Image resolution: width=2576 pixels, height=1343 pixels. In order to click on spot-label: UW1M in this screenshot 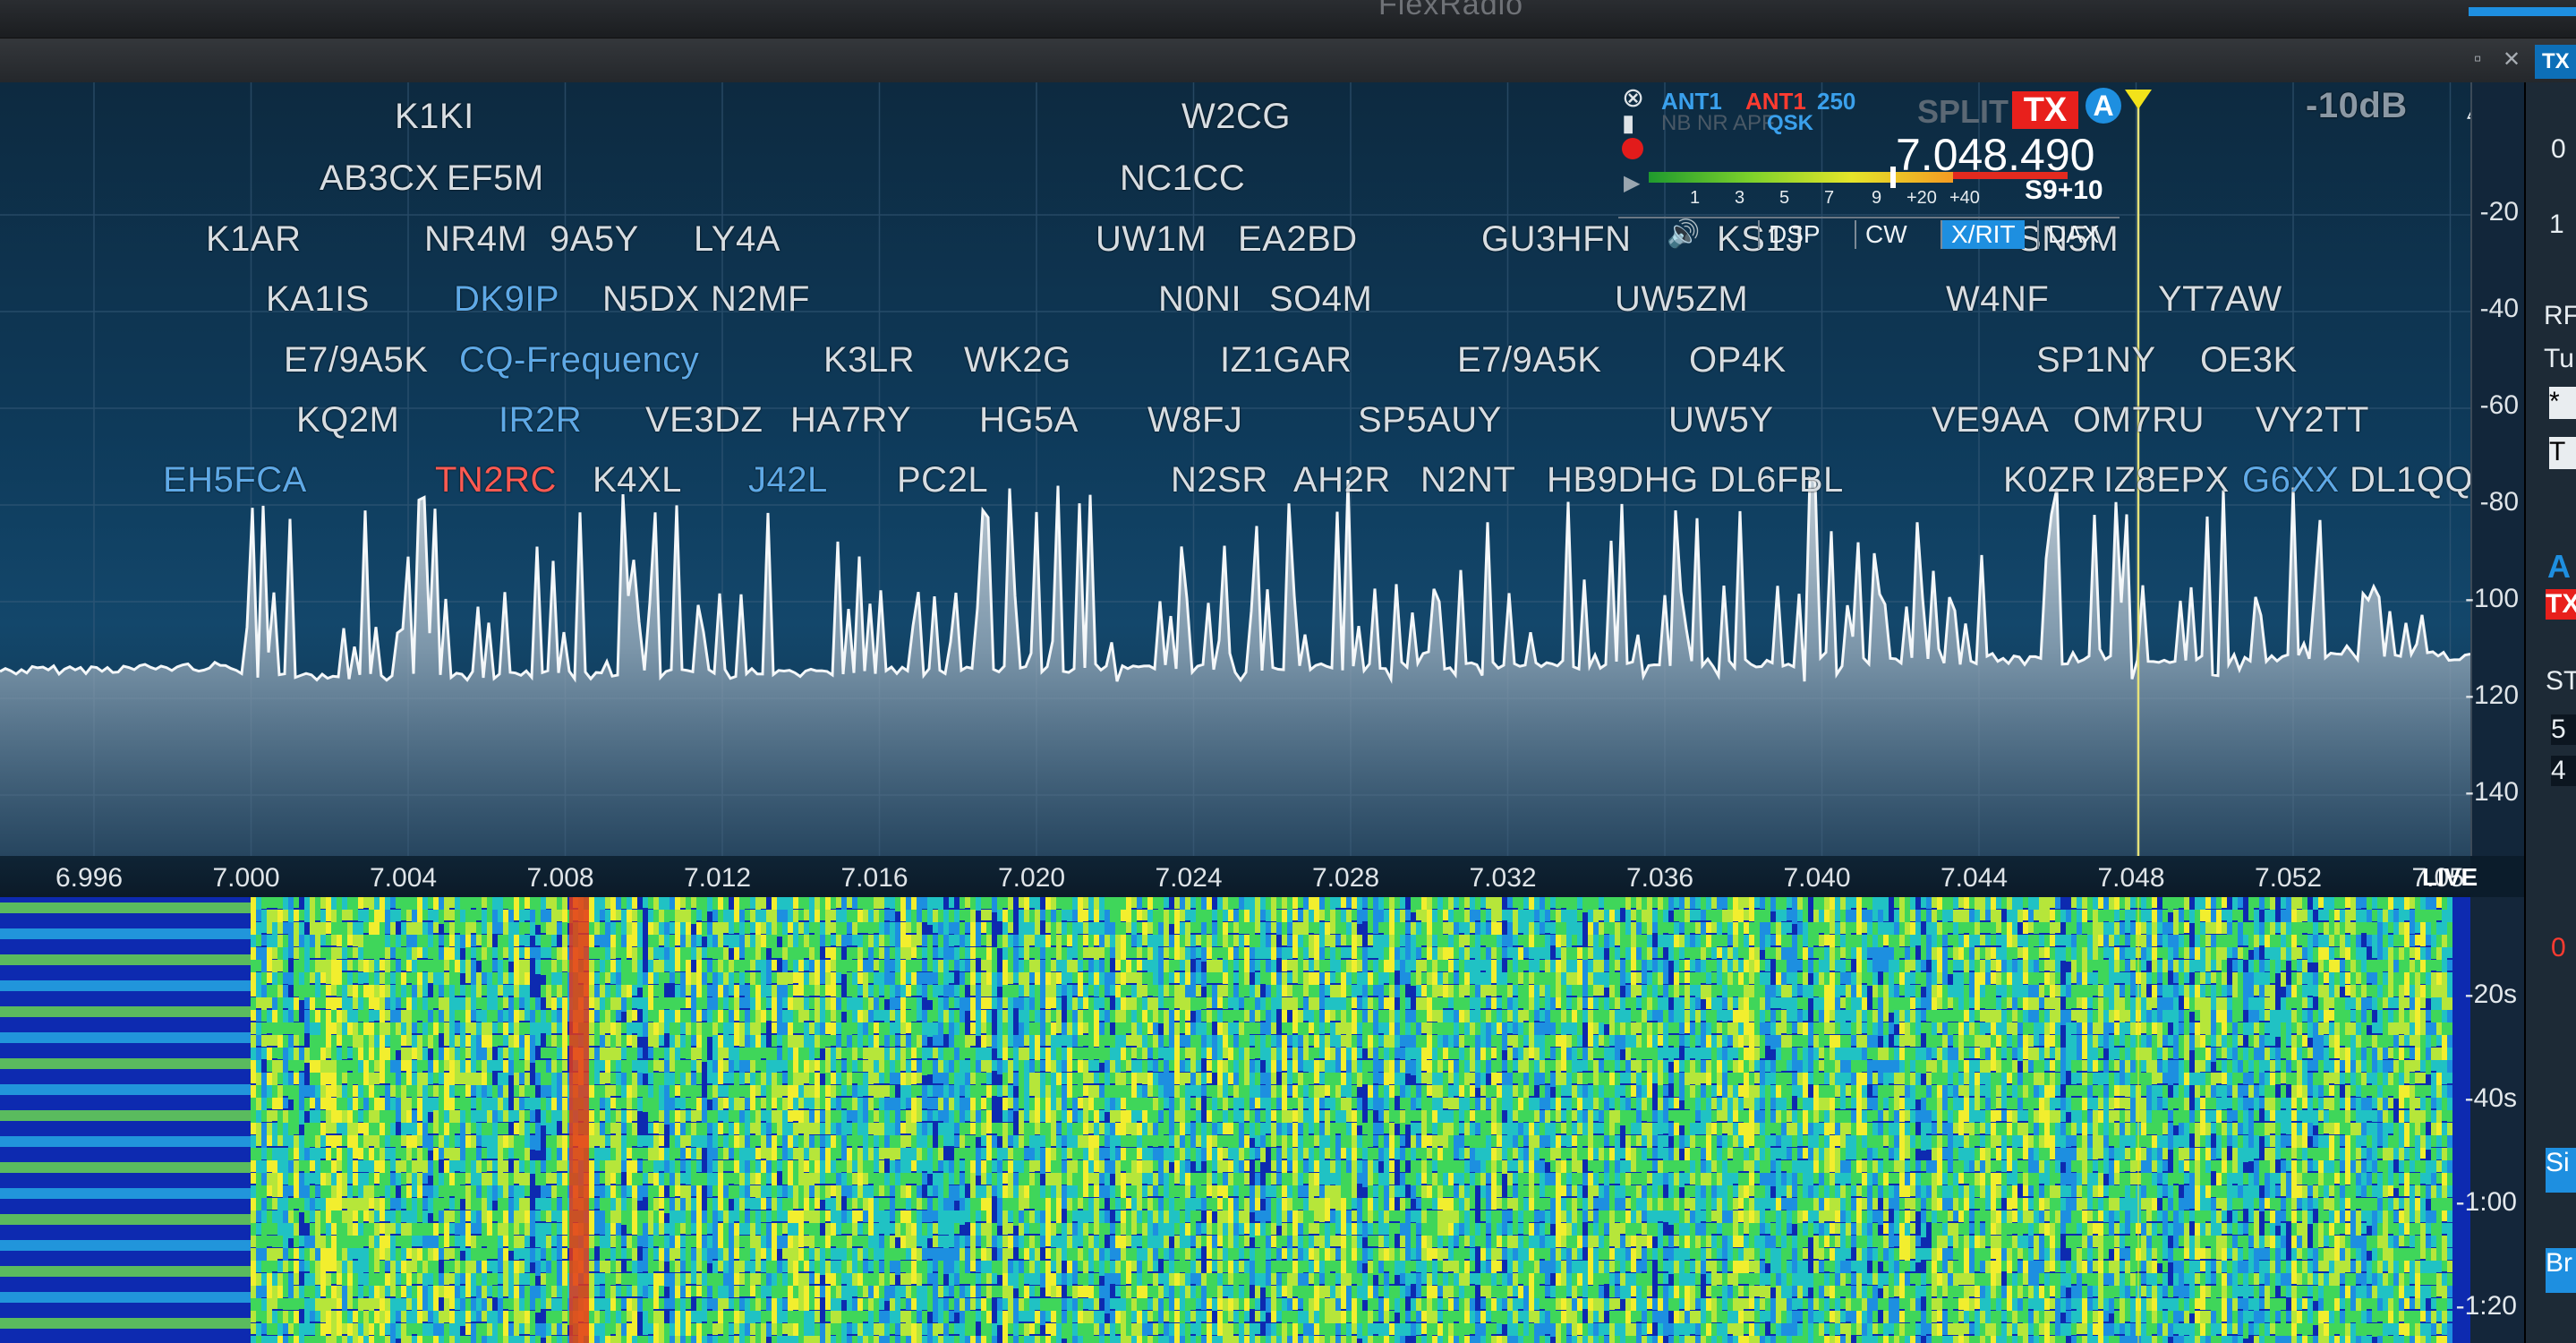, I will do `click(1151, 239)`.